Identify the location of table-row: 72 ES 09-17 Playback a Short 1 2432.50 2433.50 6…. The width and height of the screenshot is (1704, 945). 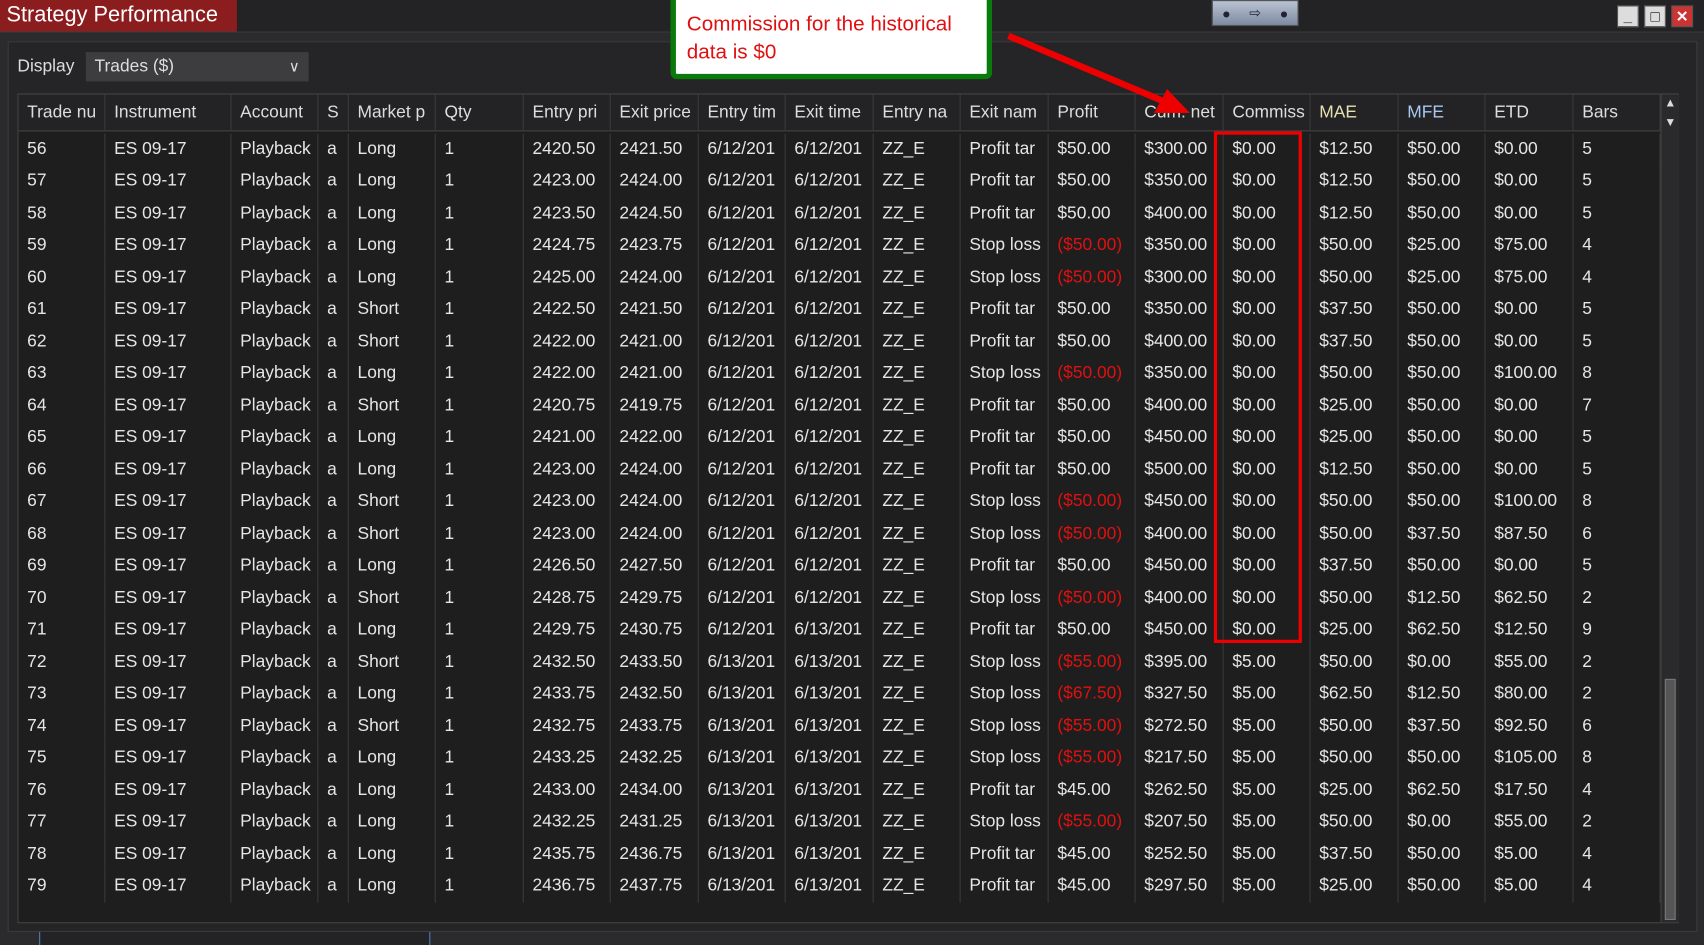
(839, 661).